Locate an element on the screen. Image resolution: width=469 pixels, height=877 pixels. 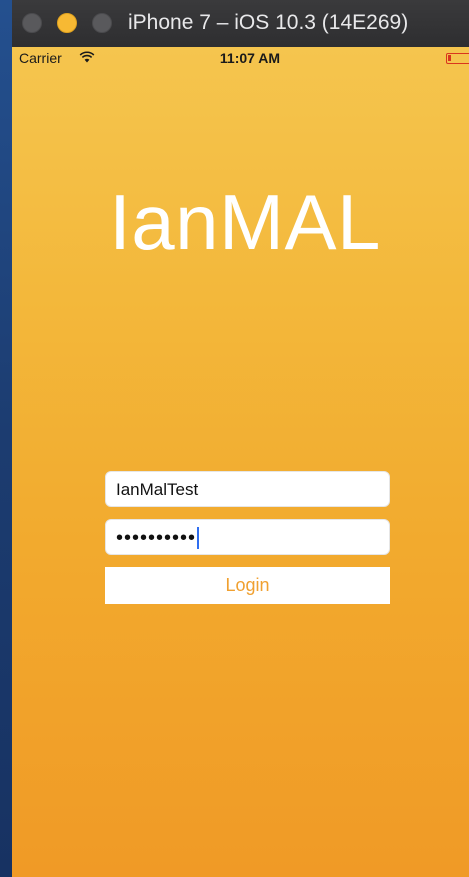
password-value: •••••••••• is located at coordinates (156, 538).